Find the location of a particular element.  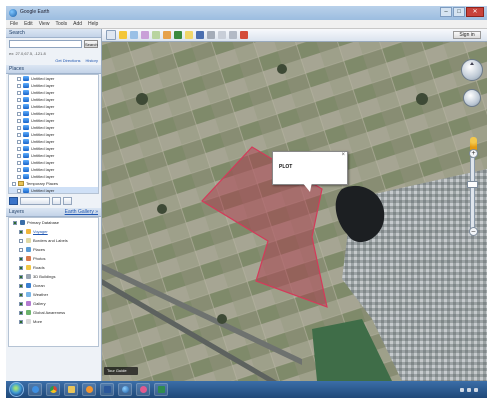

move-control is located at coordinates (472, 98).